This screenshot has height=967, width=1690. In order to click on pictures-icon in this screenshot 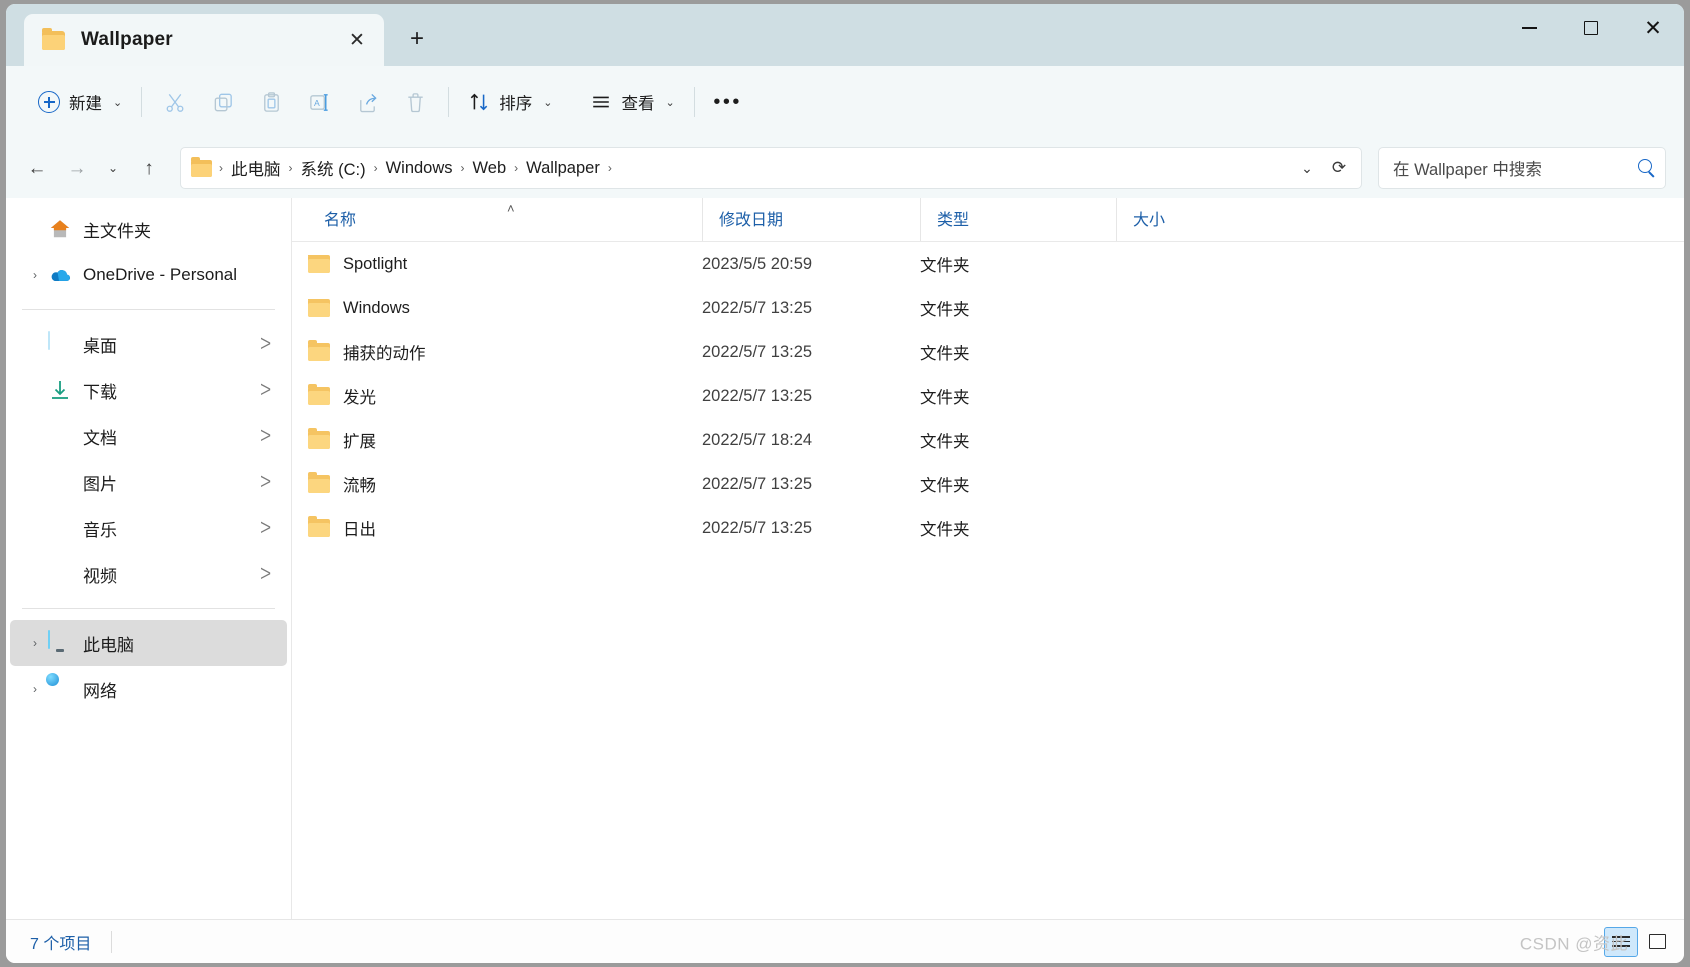, I will do `click(60, 482)`.